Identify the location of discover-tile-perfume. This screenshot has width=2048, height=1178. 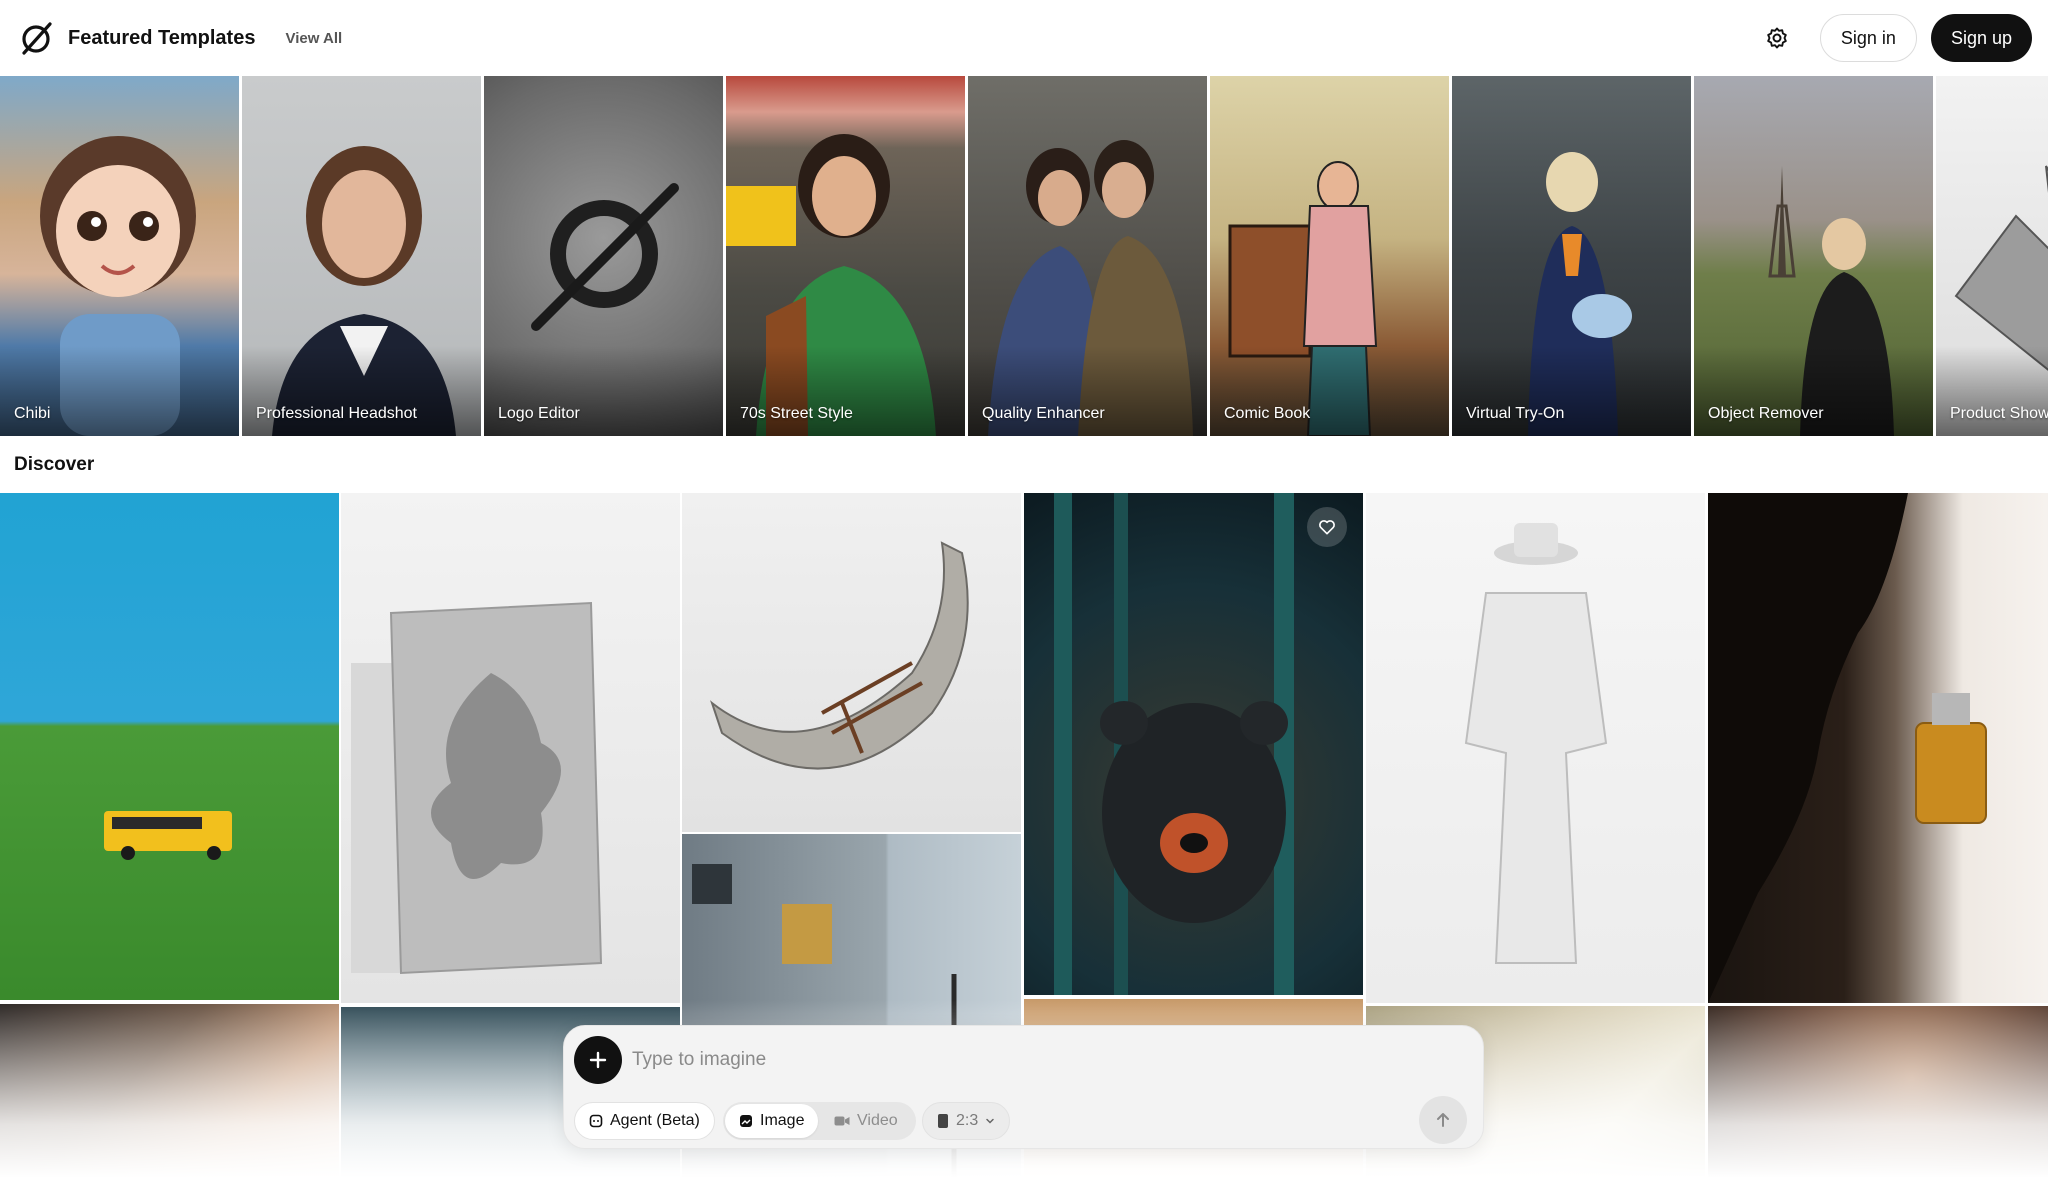
(1878, 748).